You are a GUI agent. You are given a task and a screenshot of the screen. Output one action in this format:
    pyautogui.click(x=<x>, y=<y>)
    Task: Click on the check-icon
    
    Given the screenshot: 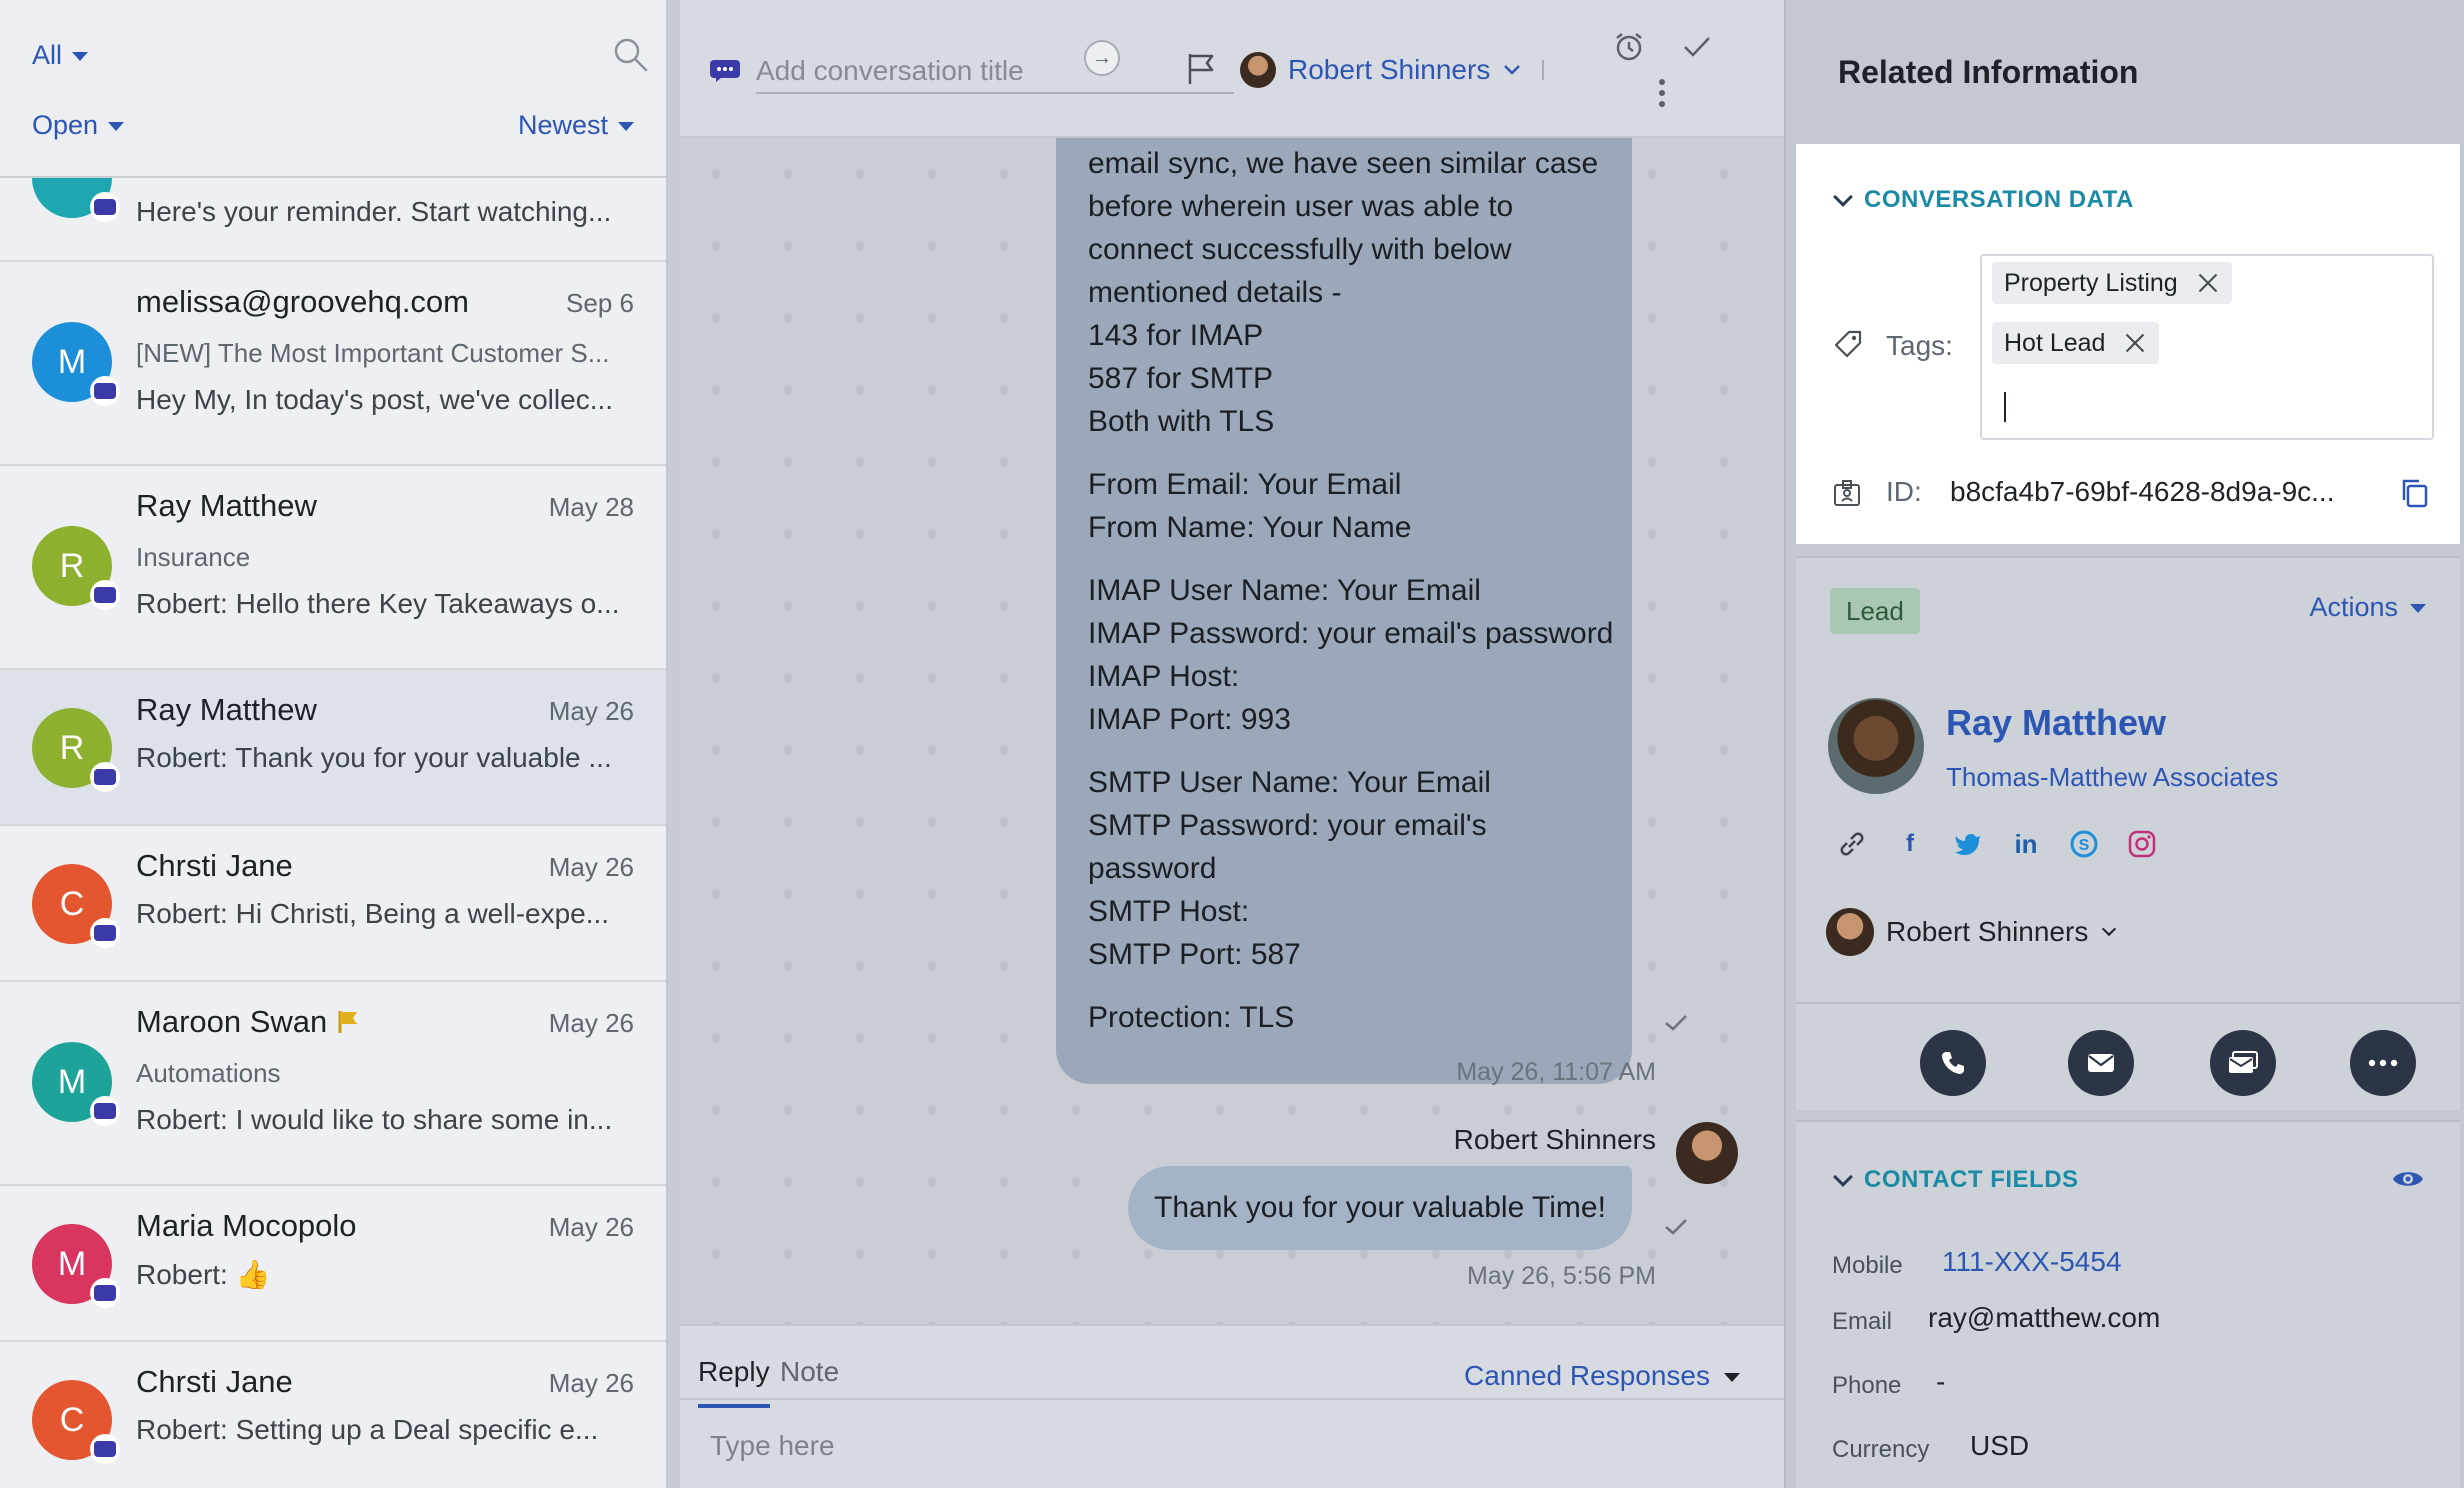 What is the action you would take?
    pyautogui.click(x=1676, y=1023)
    